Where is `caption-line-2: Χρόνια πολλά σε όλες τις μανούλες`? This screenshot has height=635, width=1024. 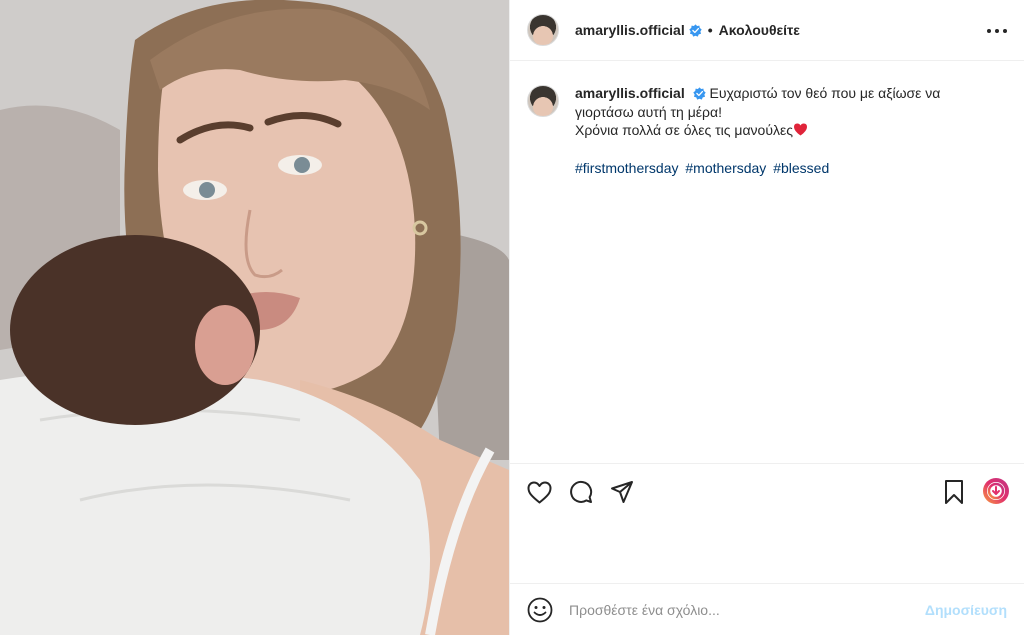
caption-line-2: Χρόνια πολλά σε όλες τις μανούλες is located at coordinates (684, 130).